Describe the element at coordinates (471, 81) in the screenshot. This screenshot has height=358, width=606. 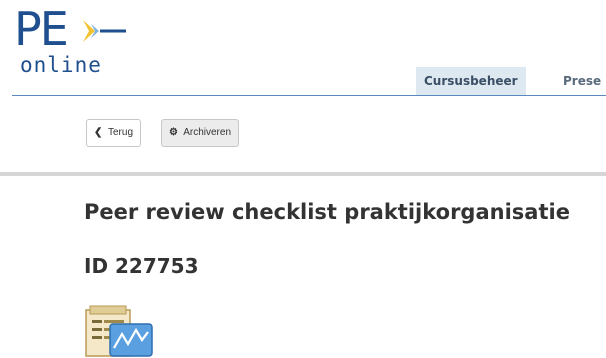
I see `tab-cursusbeheer: Cursusbeheer` at that location.